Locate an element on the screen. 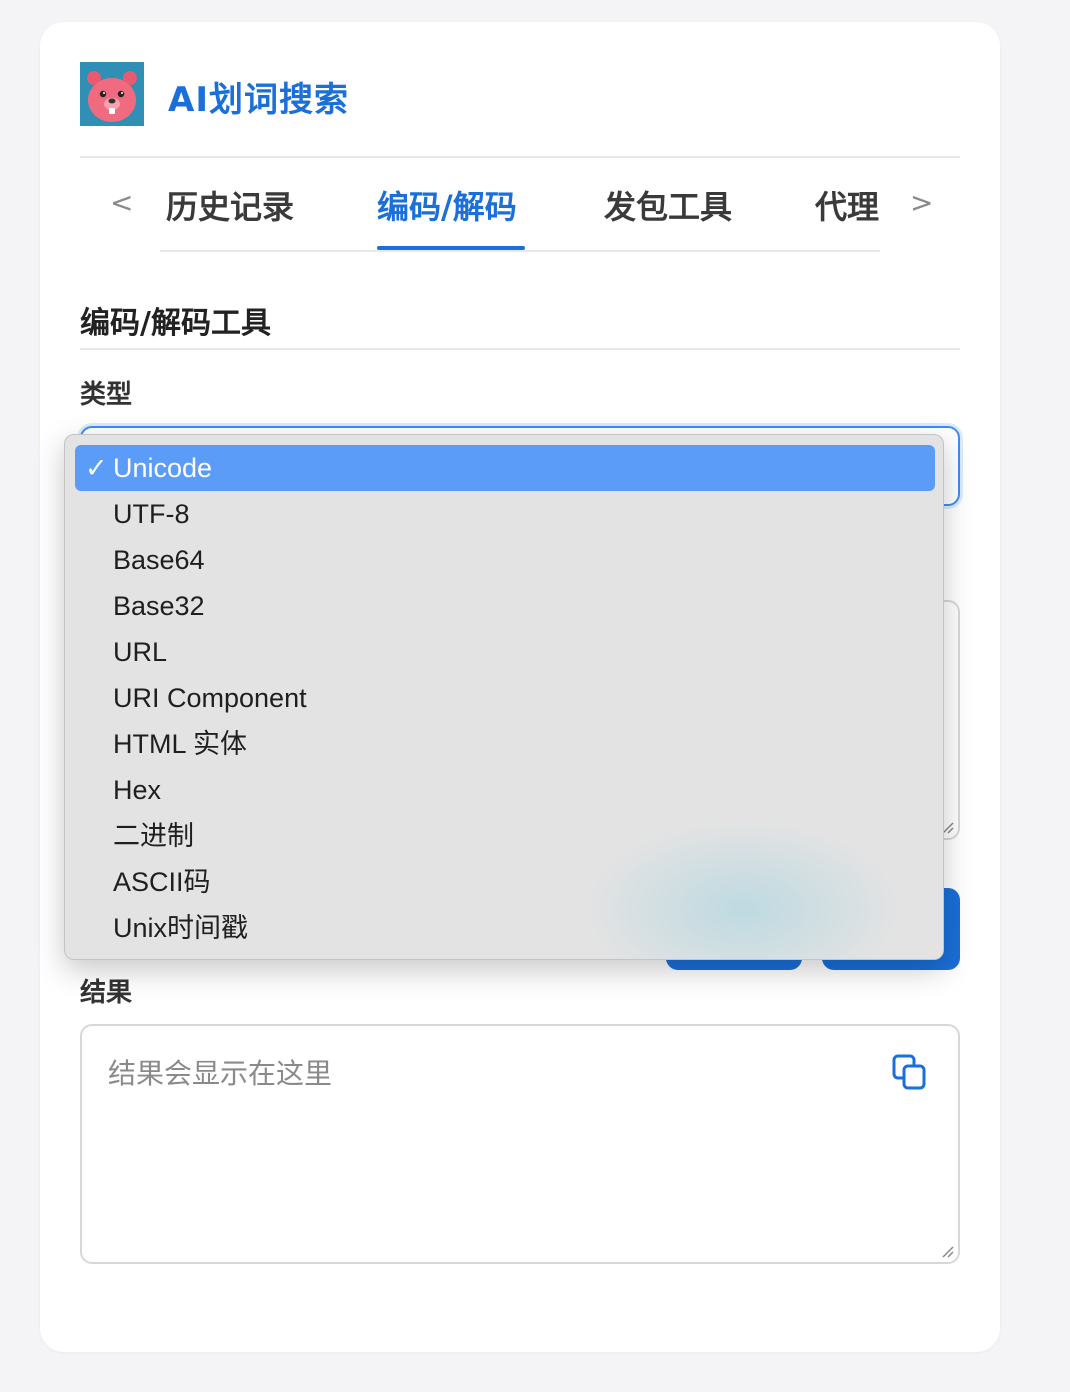 This screenshot has width=1070, height=1392. dropdown-option-utf8: UTF-8 is located at coordinates (505, 514).